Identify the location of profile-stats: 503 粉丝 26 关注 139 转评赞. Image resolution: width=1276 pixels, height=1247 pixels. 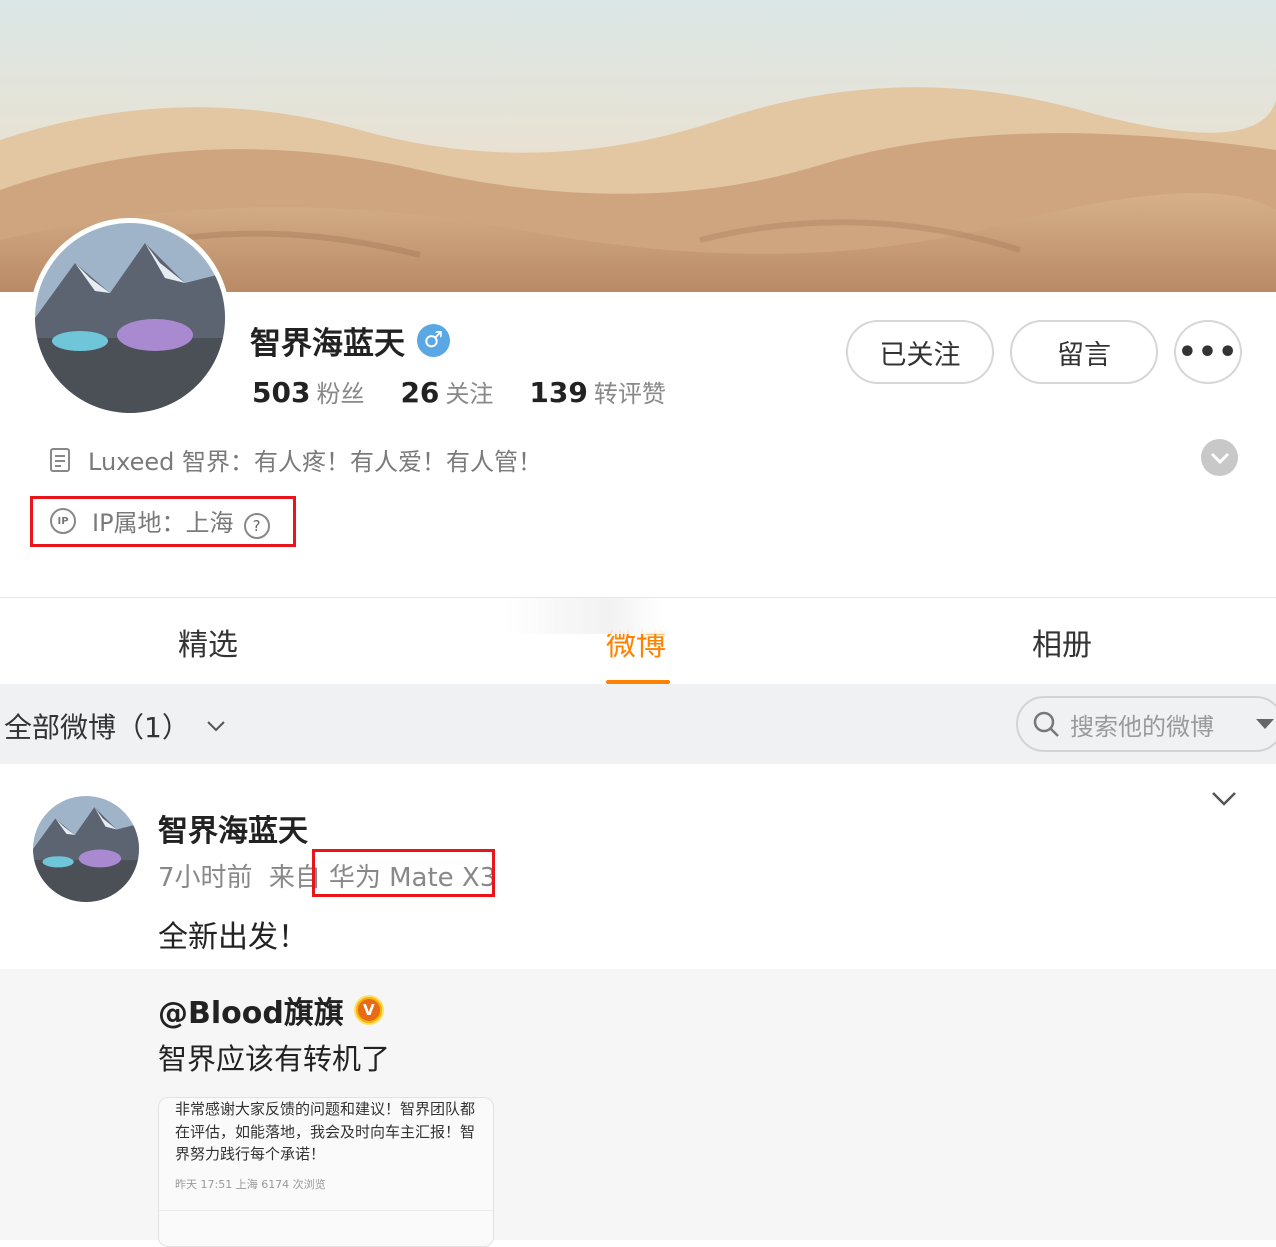
(459, 391).